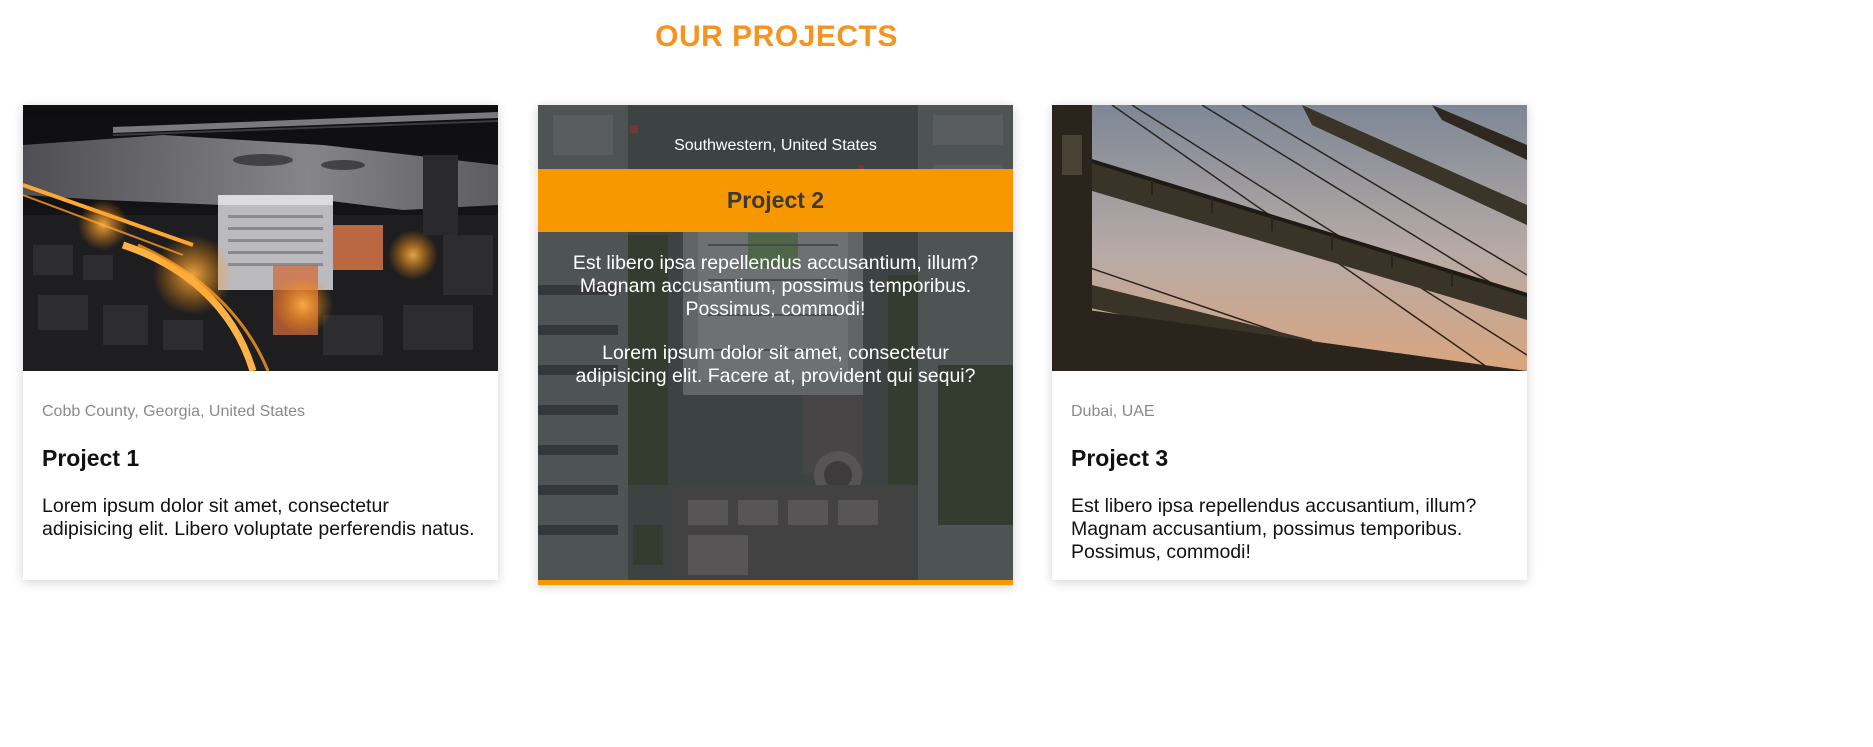  I want to click on project-1-location: Cobb County, Georgia, United States, so click(173, 411).